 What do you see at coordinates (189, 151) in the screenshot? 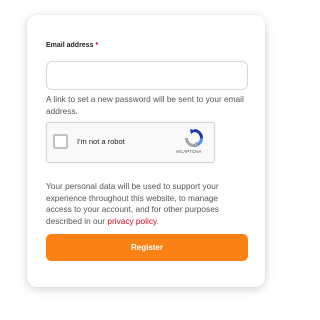
I see `recaptcha-brand: reCAPTCHA` at bounding box center [189, 151].